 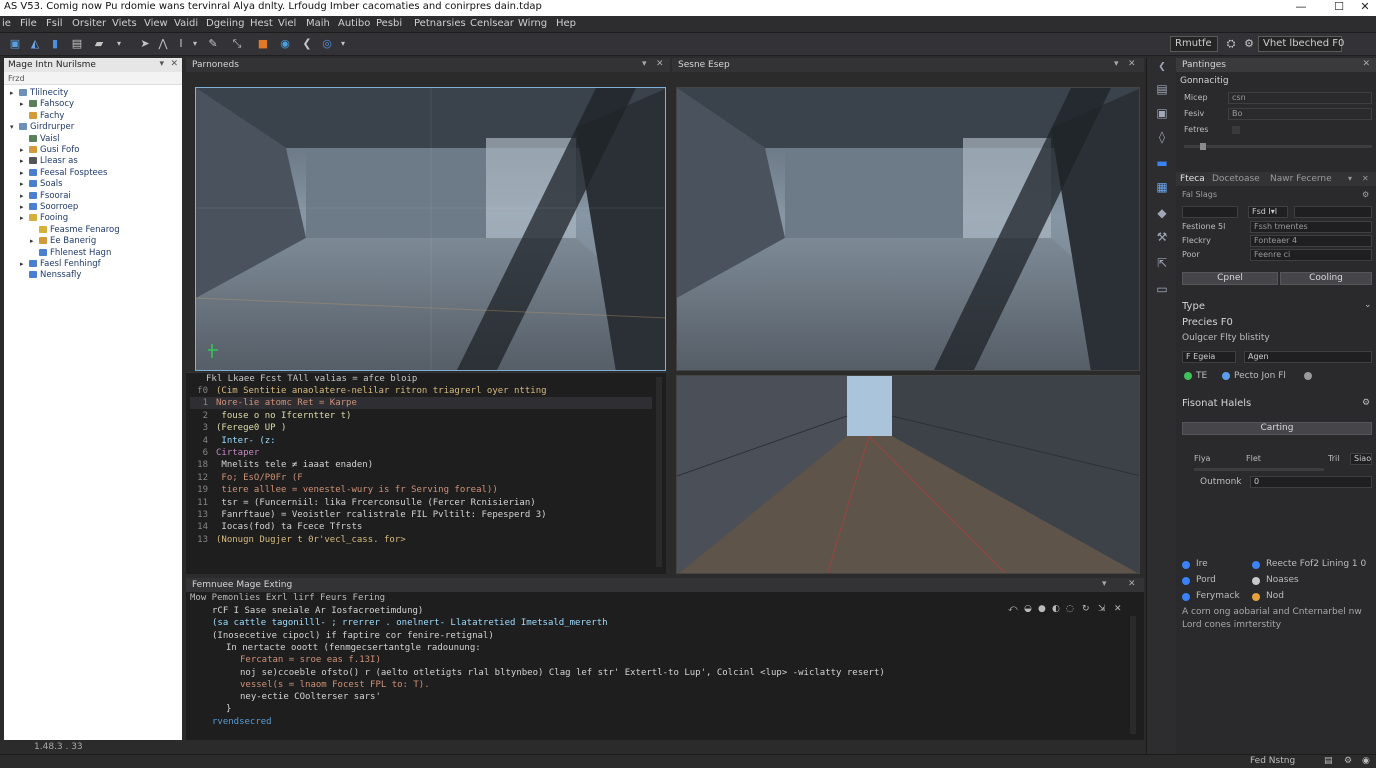 What do you see at coordinates (181, 44) in the screenshot?
I see `text-cursor-icon: I` at bounding box center [181, 44].